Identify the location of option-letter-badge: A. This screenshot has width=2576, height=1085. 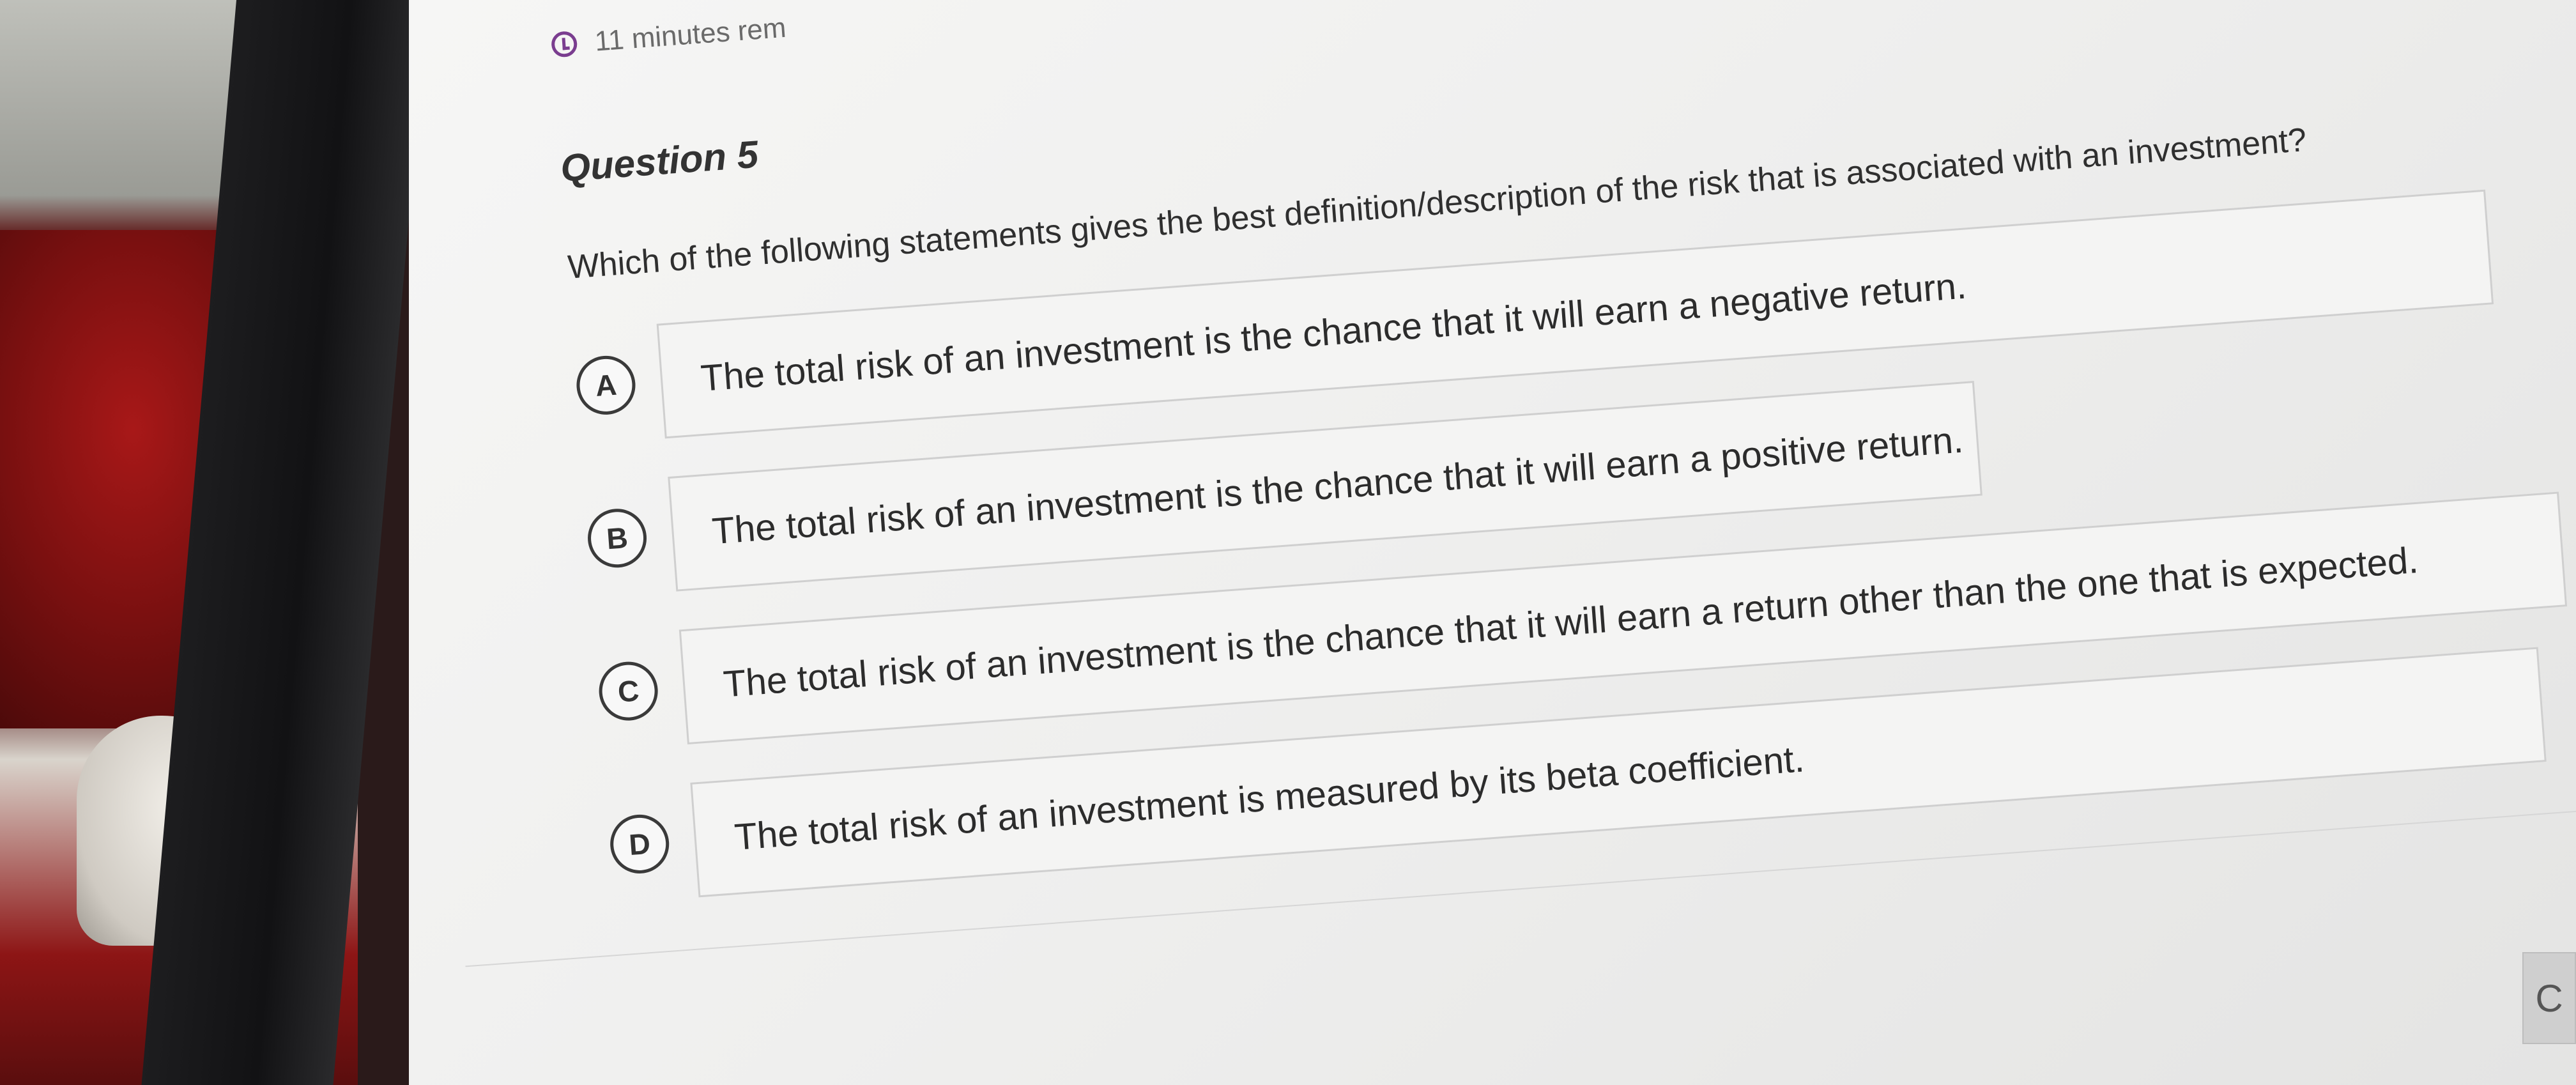
(606, 385).